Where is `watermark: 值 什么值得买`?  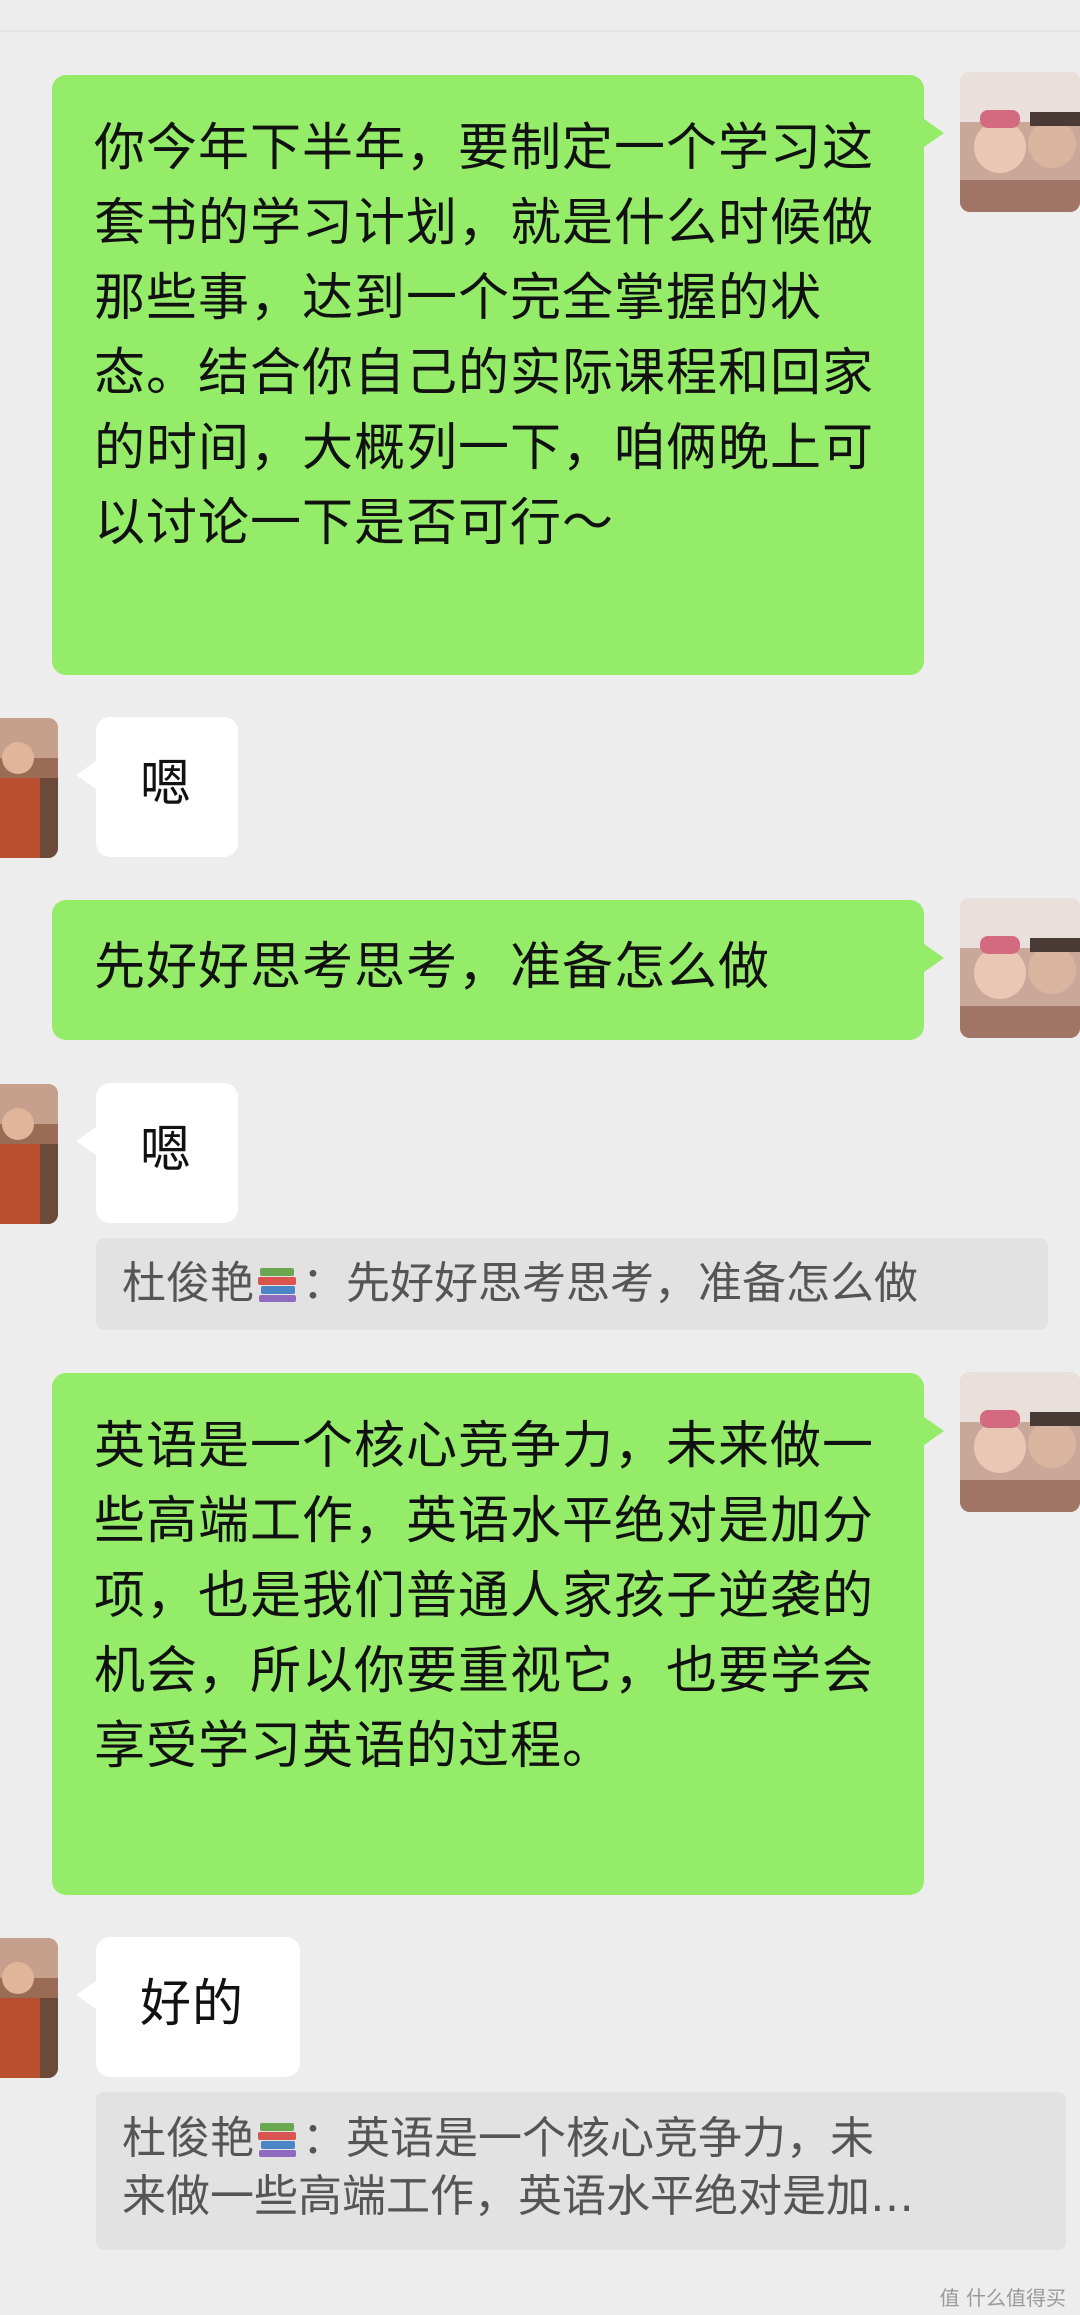 watermark: 值 什么值得买 is located at coordinates (1002, 2298).